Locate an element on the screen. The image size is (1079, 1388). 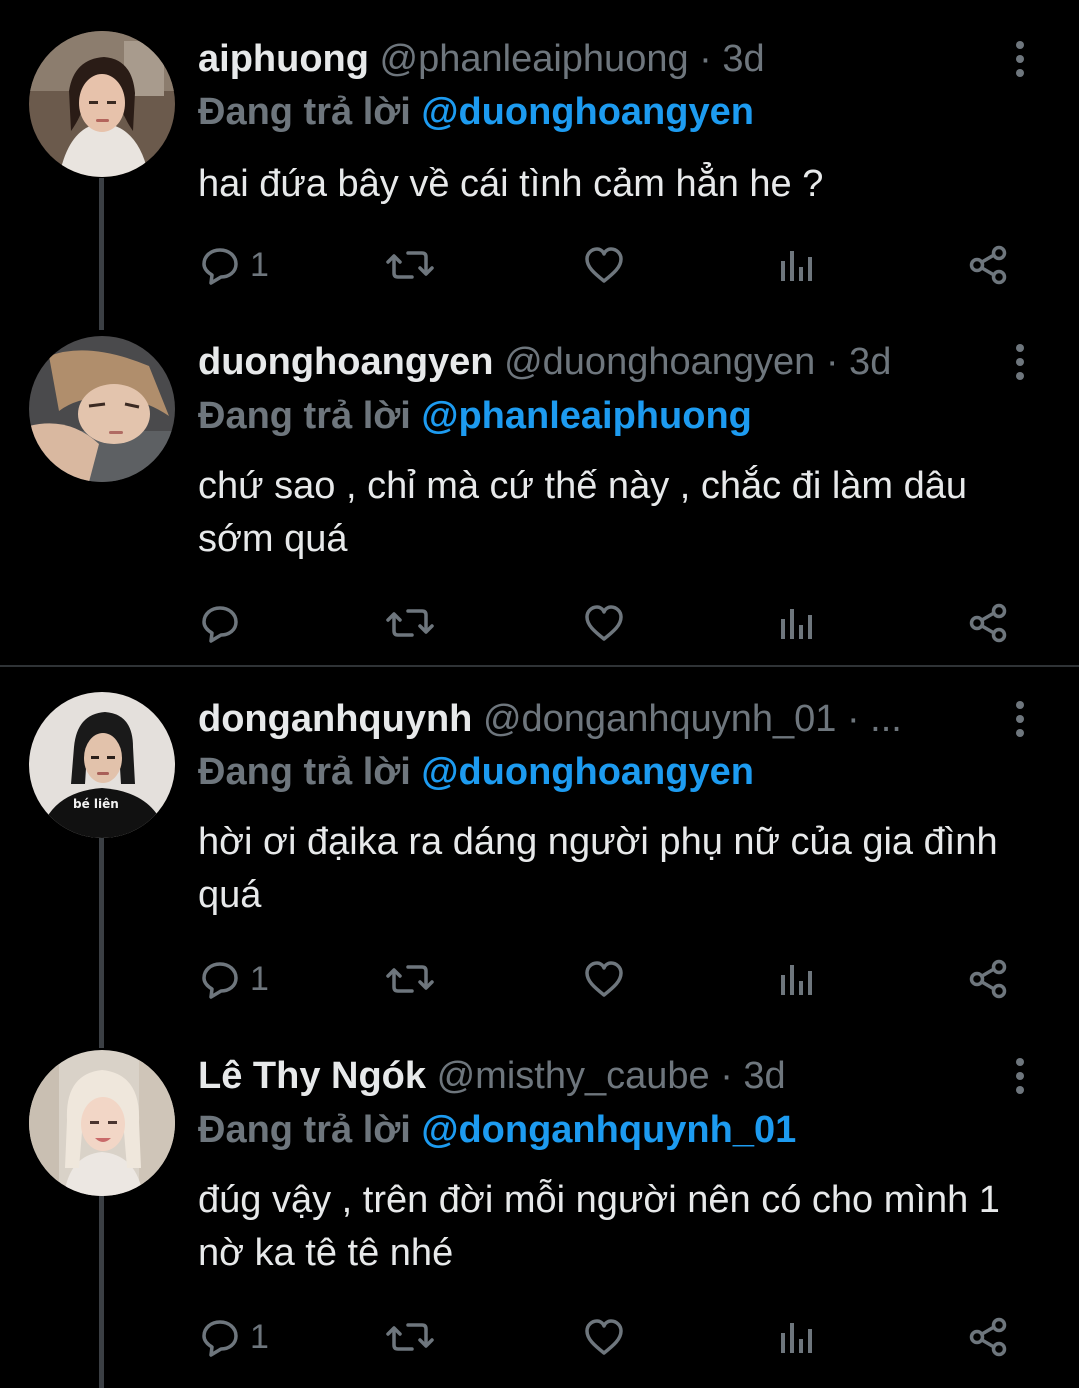
tweet-header: aiphuong @phanleaiphuong · 3d is located at coordinates (588, 59).